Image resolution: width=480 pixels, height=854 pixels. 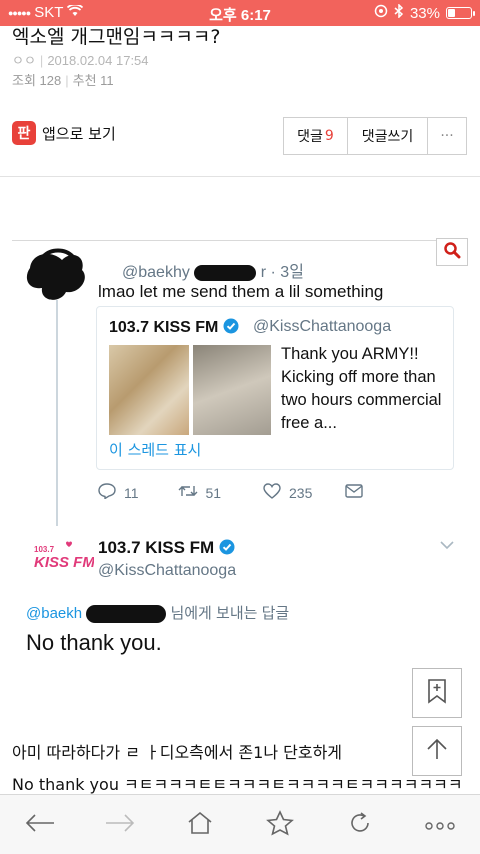 I want to click on tweet-main-text: No thank you., so click(x=94, y=642).